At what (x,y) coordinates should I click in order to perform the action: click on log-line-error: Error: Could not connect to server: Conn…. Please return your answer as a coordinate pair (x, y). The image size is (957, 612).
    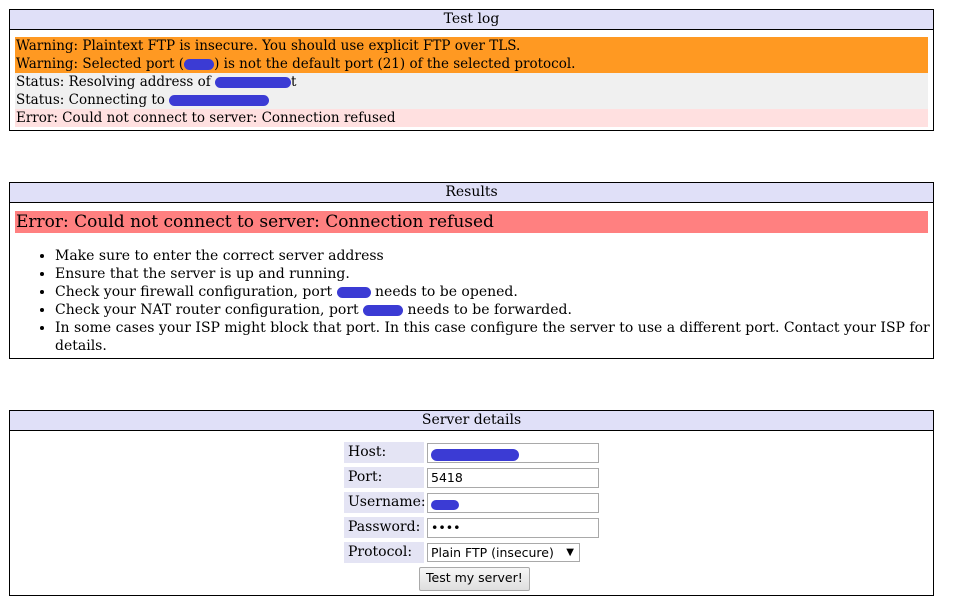
    Looking at the image, I should click on (471, 118).